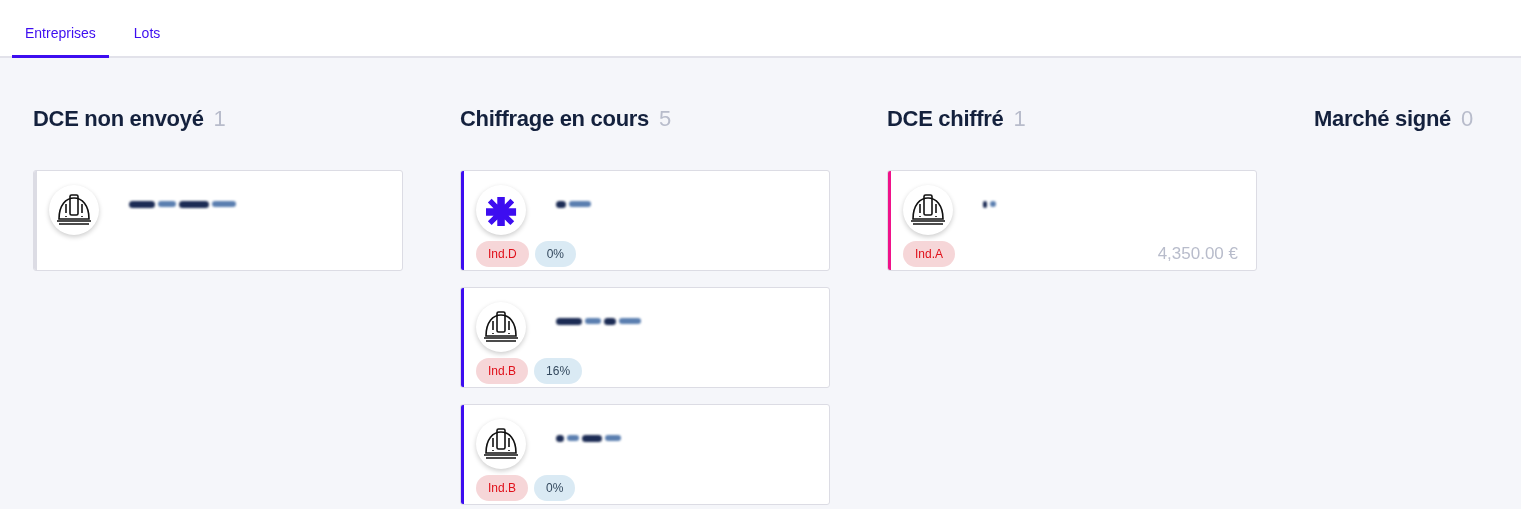 The width and height of the screenshot is (1521, 509). Describe the element at coordinates (1467, 119) in the screenshot. I see `column-count: 0` at that location.